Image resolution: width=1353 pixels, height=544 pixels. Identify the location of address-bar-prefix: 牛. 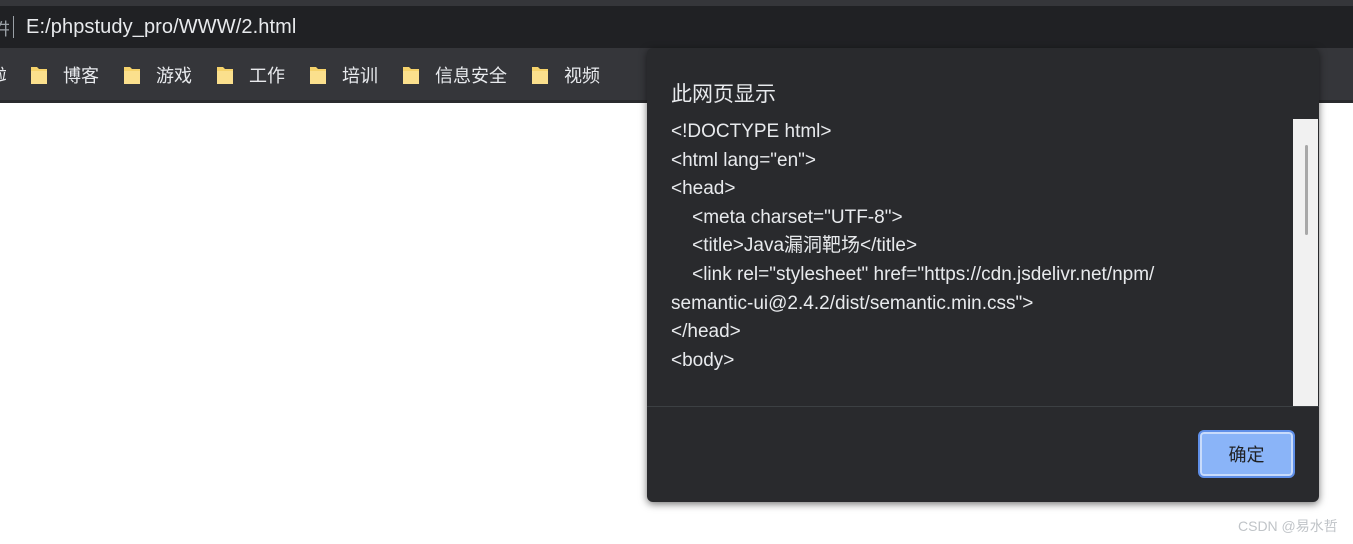
(4, 29).